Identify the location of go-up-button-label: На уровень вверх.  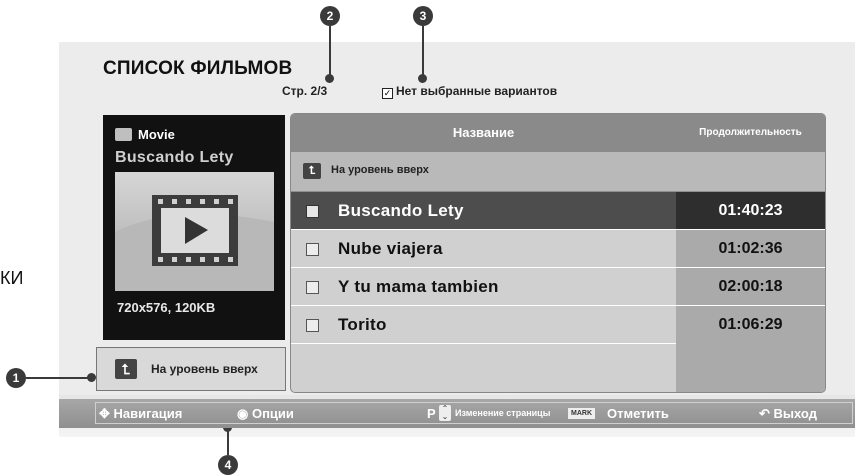
(204, 369).